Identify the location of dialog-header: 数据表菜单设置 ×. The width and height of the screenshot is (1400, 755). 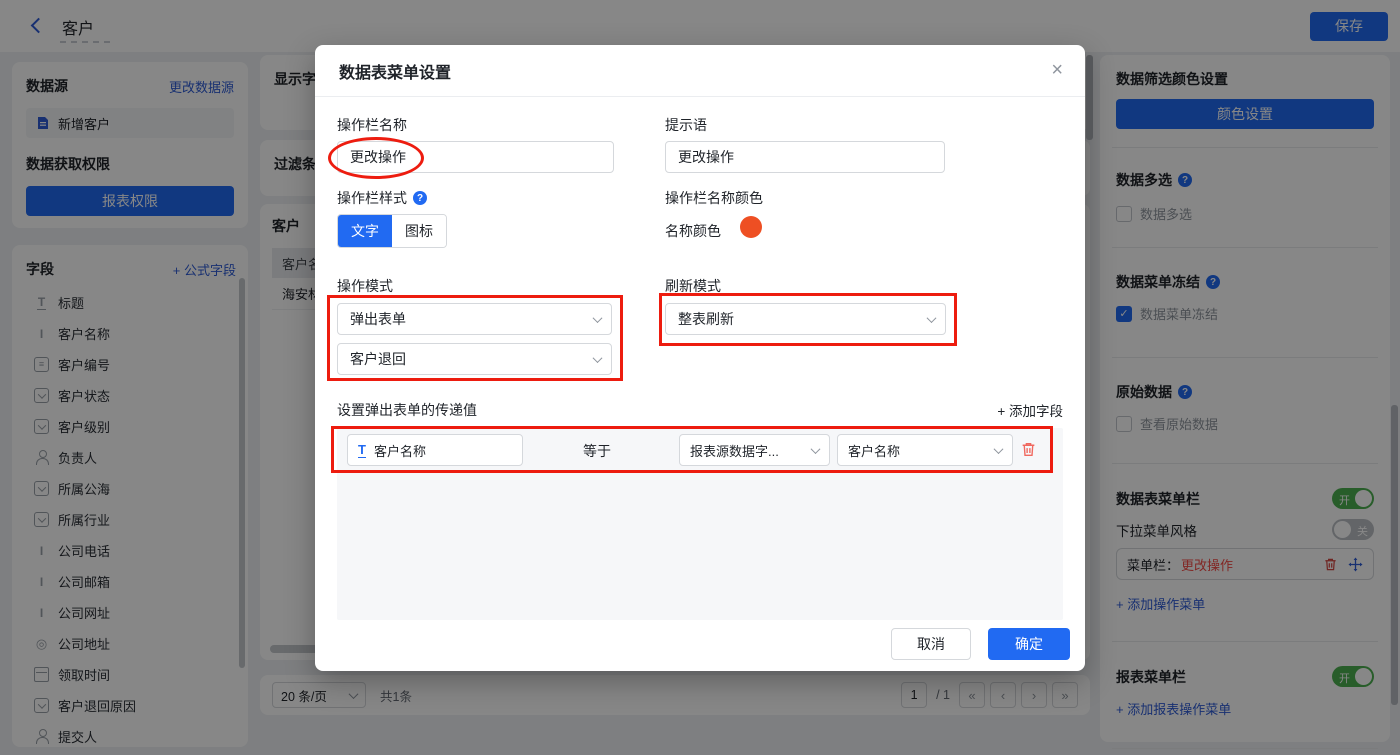
(700, 71).